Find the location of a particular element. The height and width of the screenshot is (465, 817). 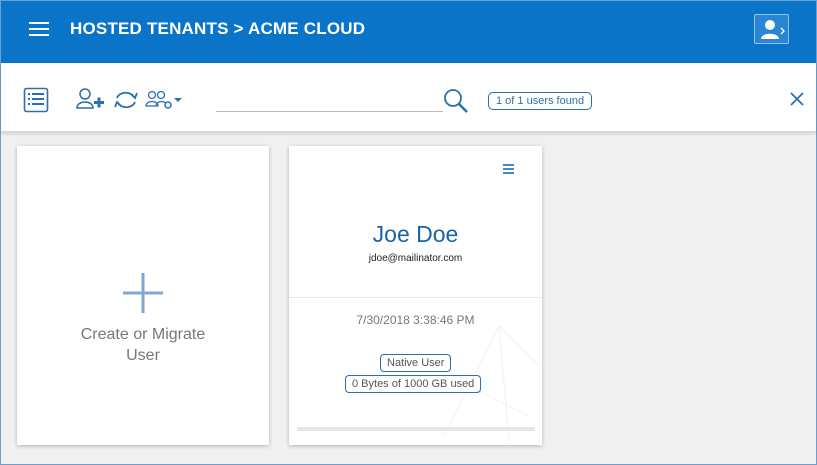

add-user-icon is located at coordinates (90, 99).